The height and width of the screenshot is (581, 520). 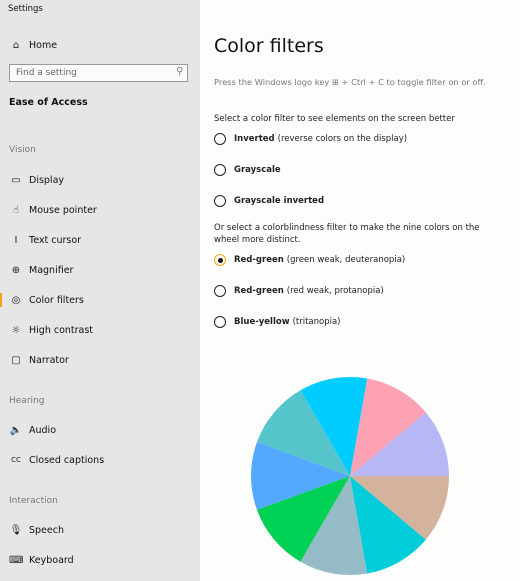 What do you see at coordinates (55, 240) in the screenshot?
I see `sidebar-item-label: Text cursor` at bounding box center [55, 240].